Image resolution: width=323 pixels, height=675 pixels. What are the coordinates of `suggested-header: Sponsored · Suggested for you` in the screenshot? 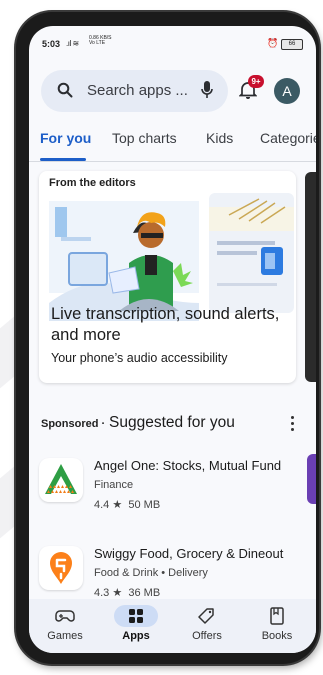 It's located at (172, 425).